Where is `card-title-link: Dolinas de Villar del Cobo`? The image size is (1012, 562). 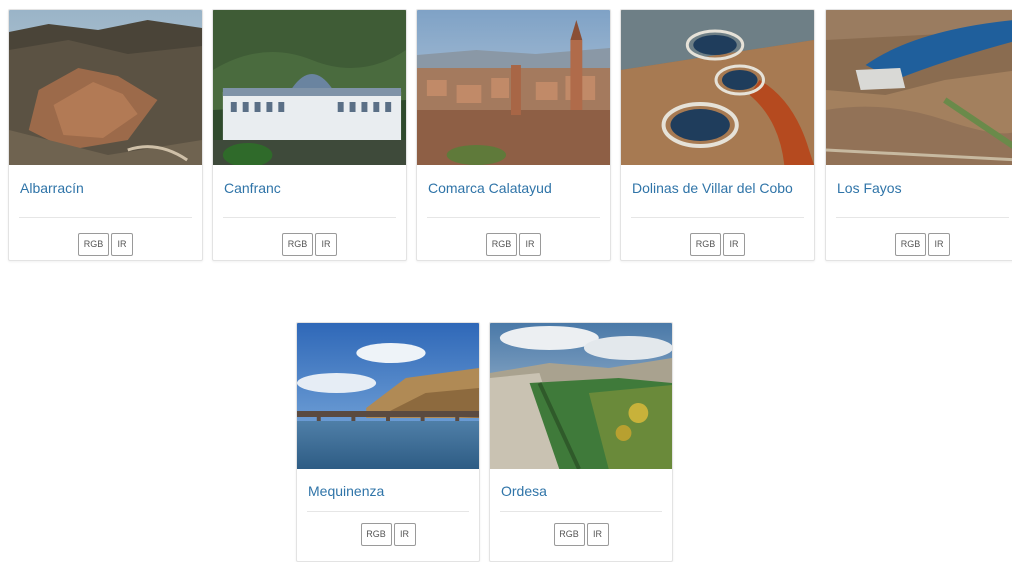 card-title-link: Dolinas de Villar del Cobo is located at coordinates (712, 188).